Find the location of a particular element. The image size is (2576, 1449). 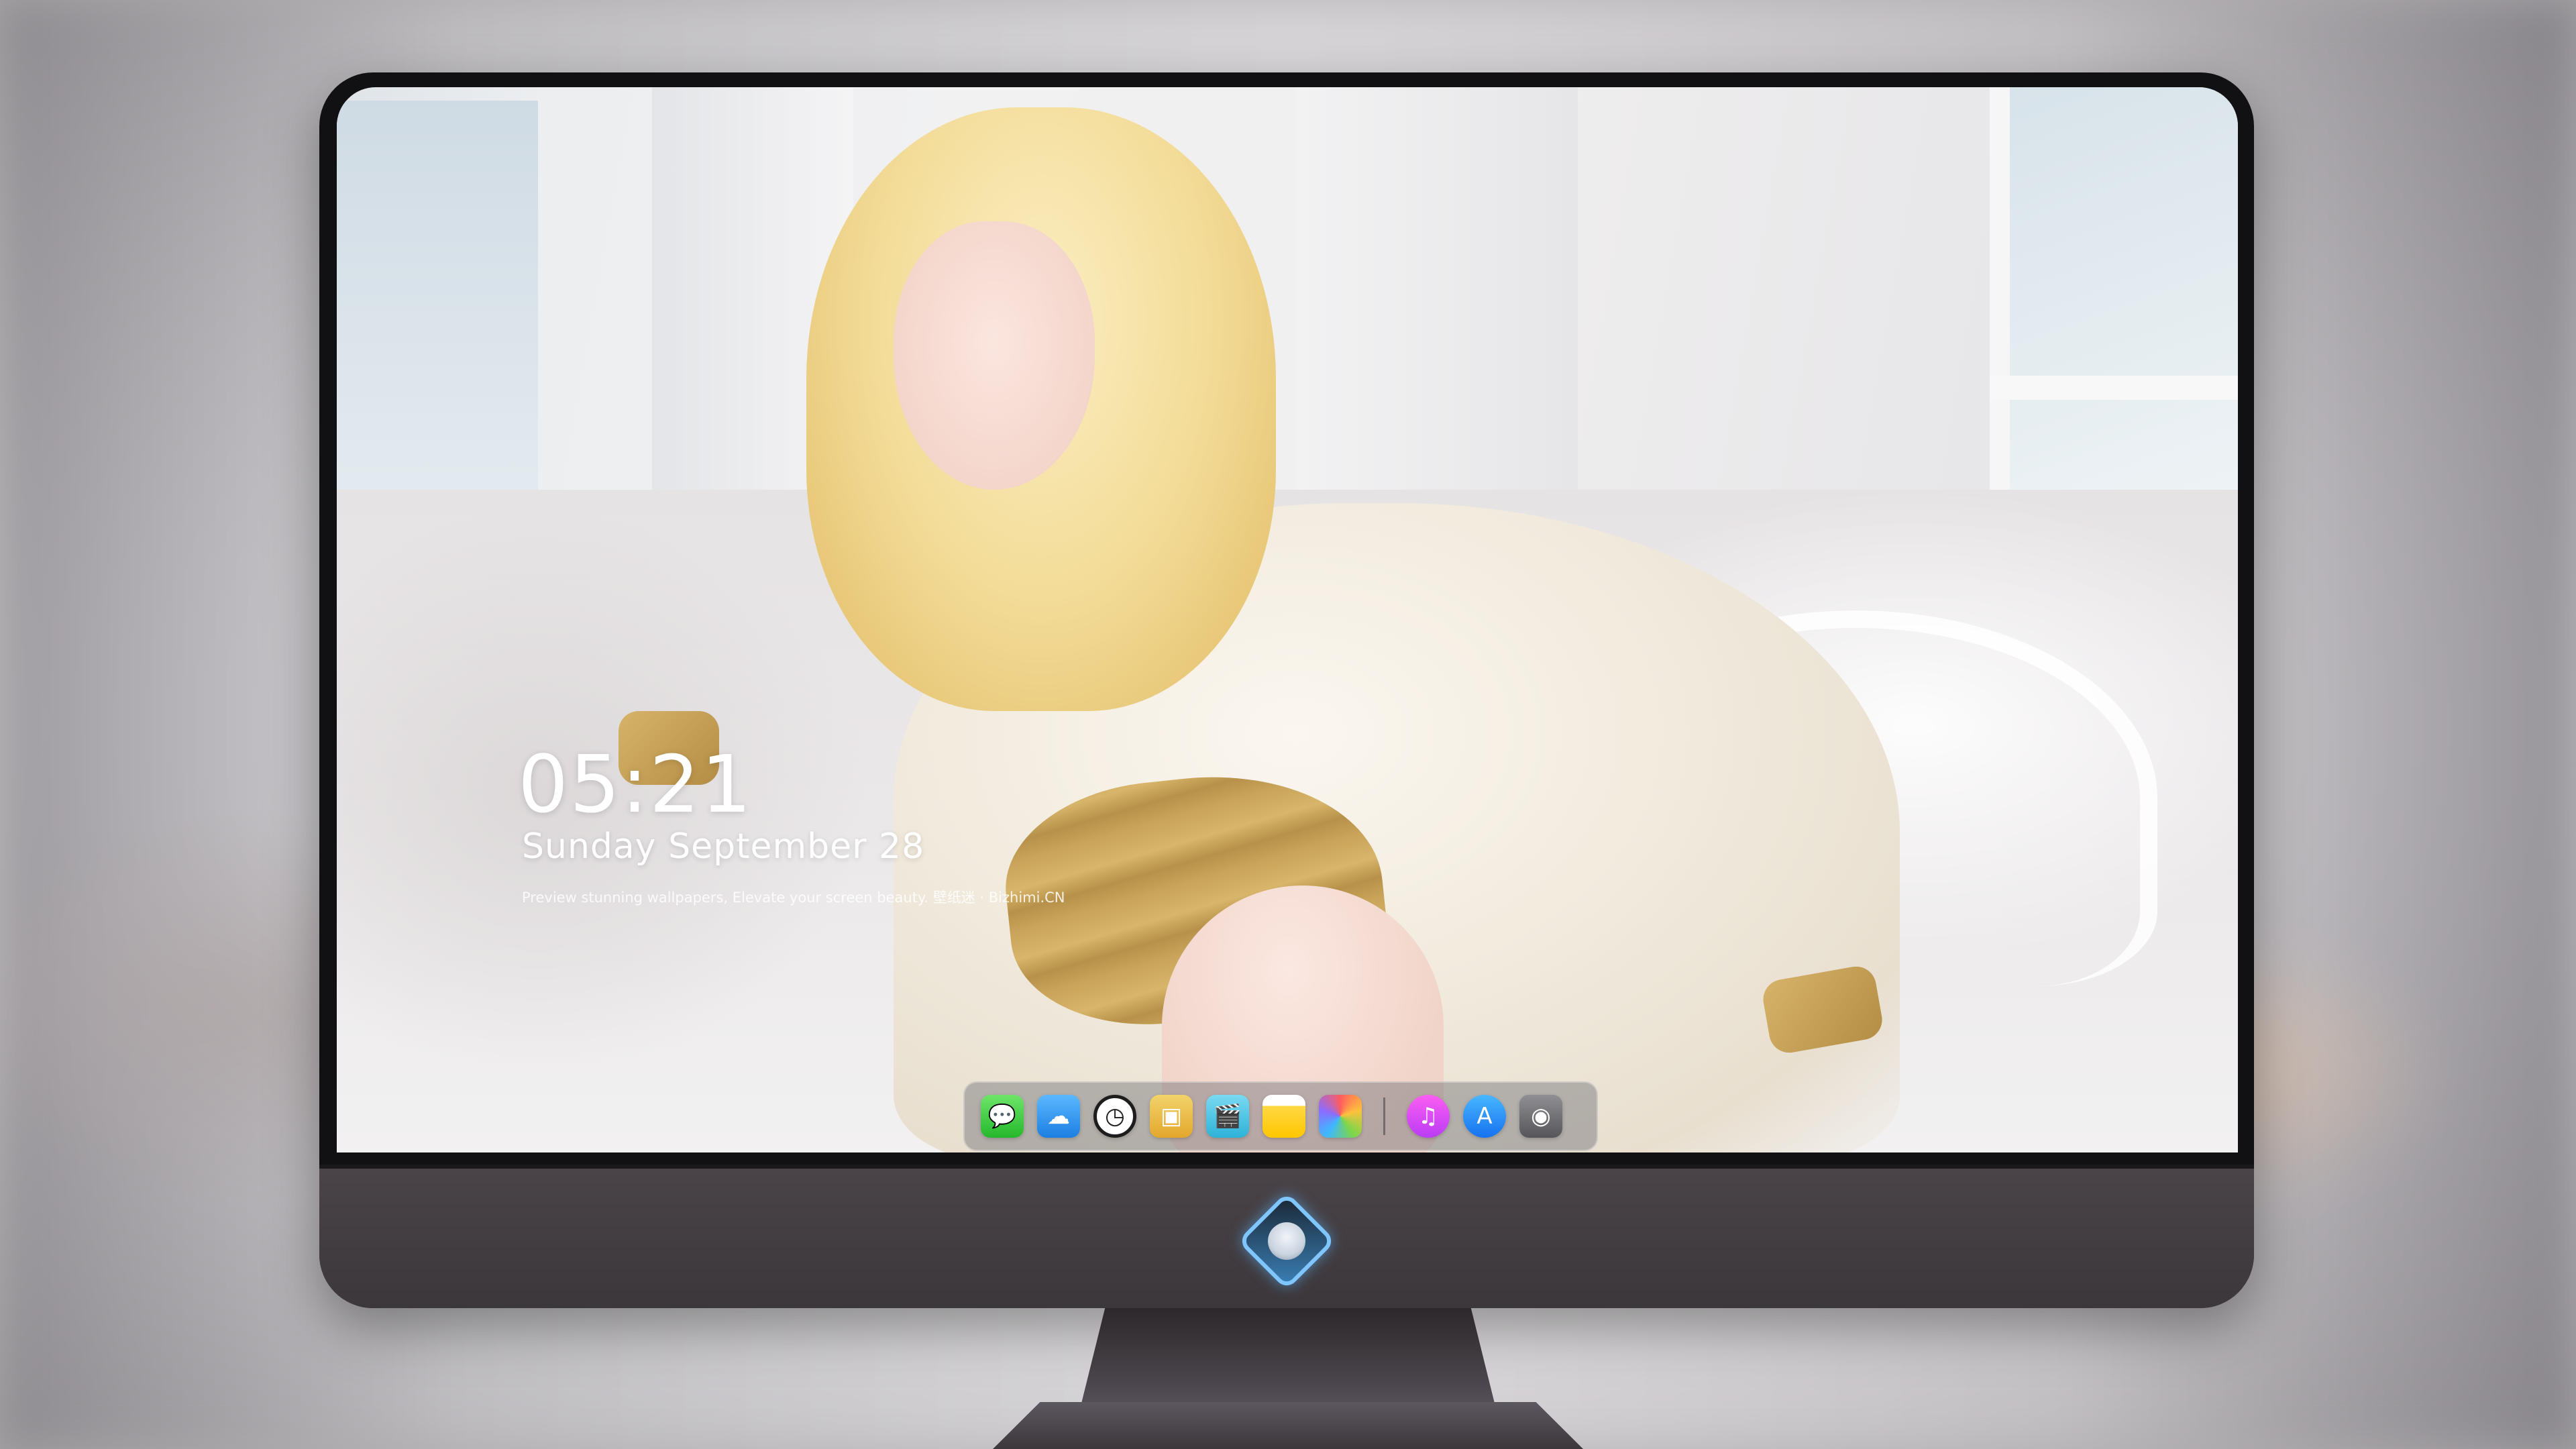

camera-icon: ◉ is located at coordinates (1540, 1116).